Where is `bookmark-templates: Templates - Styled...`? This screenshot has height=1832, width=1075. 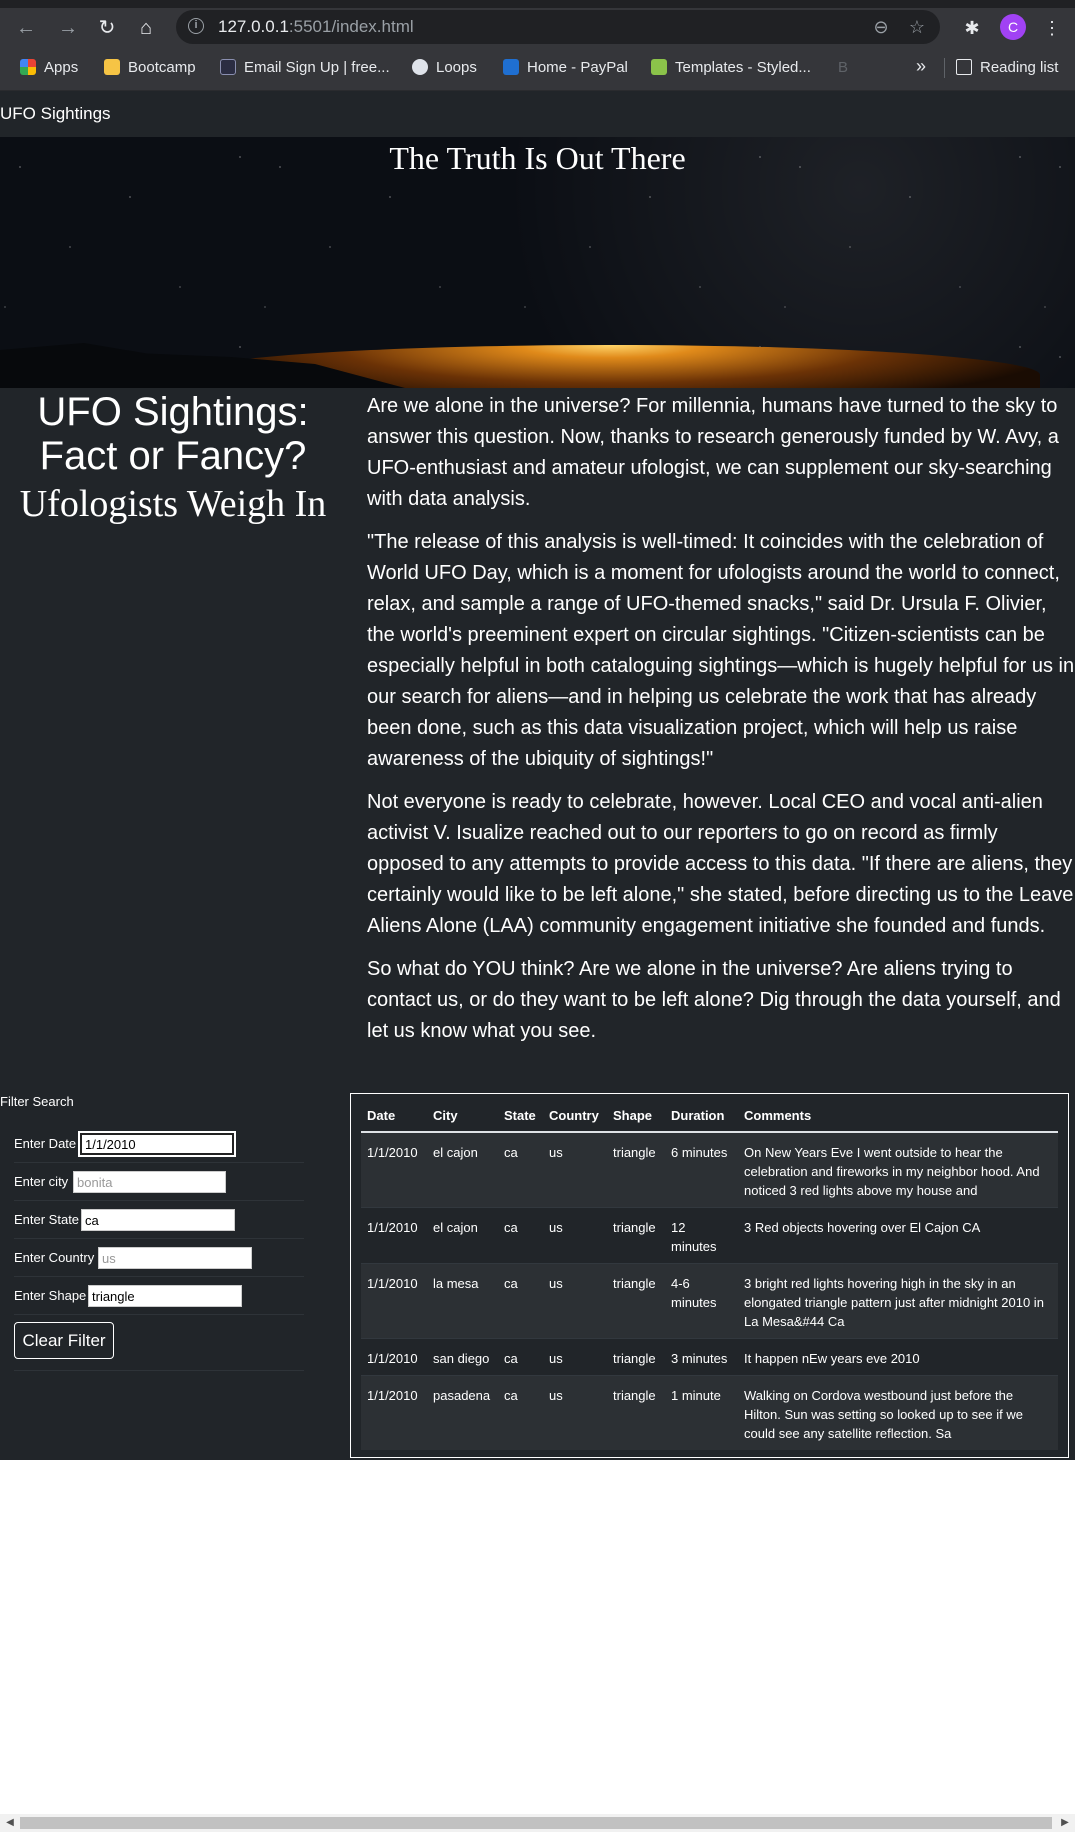
bookmark-templates: Templates - Styled... is located at coordinates (731, 68).